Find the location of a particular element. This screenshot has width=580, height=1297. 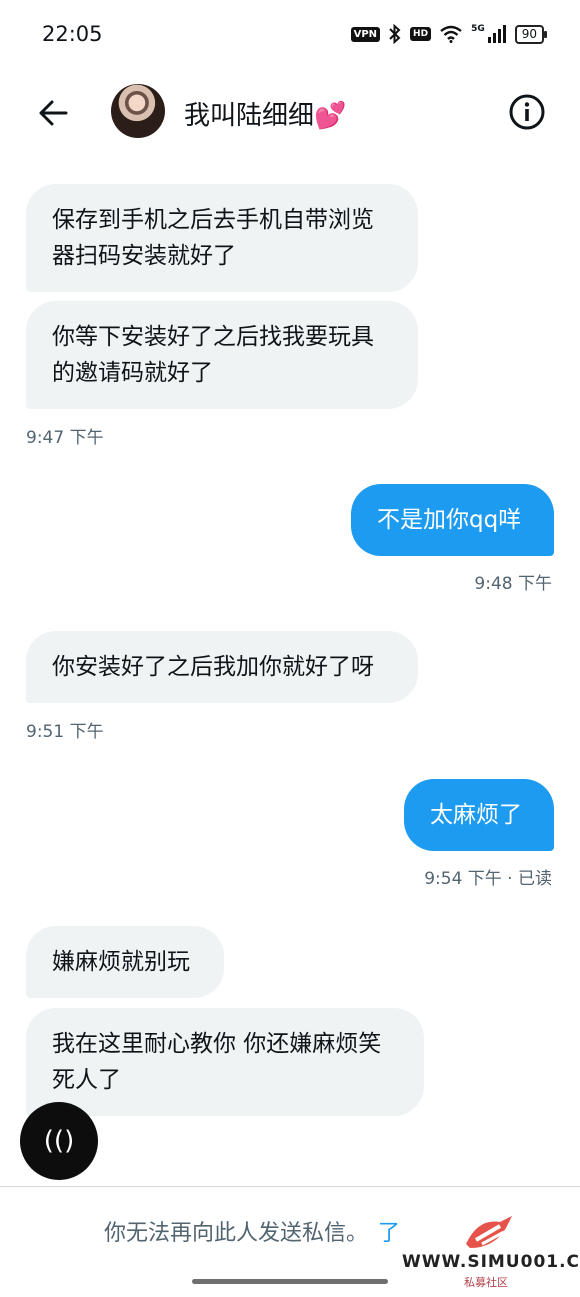

message-bubble-incoming: 你安装好了之后我加你就好了呀 is located at coordinates (222, 667).